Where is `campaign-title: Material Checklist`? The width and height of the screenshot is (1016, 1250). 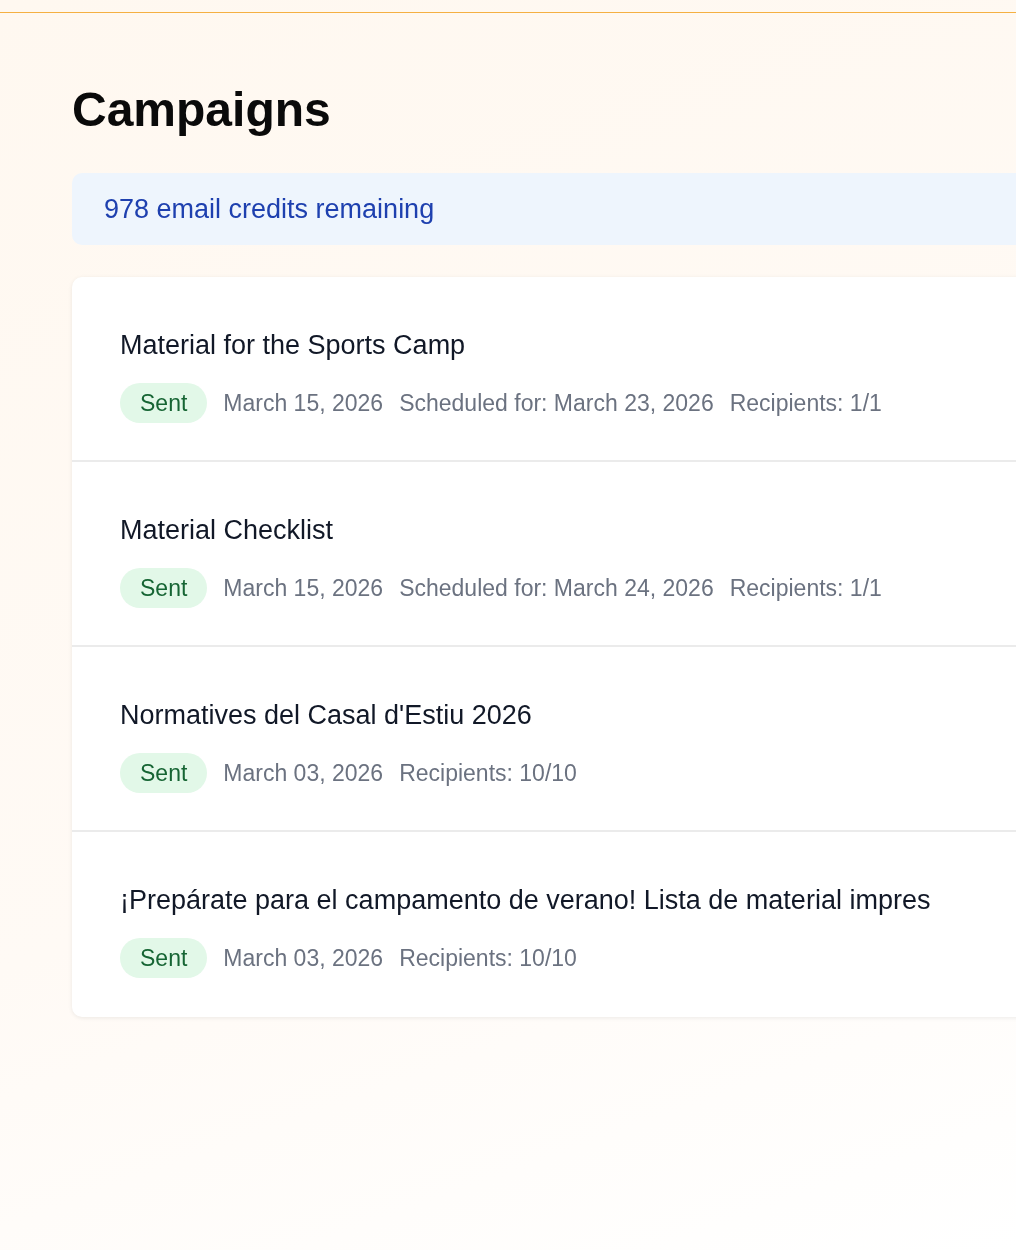
campaign-title: Material Checklist is located at coordinates (227, 530).